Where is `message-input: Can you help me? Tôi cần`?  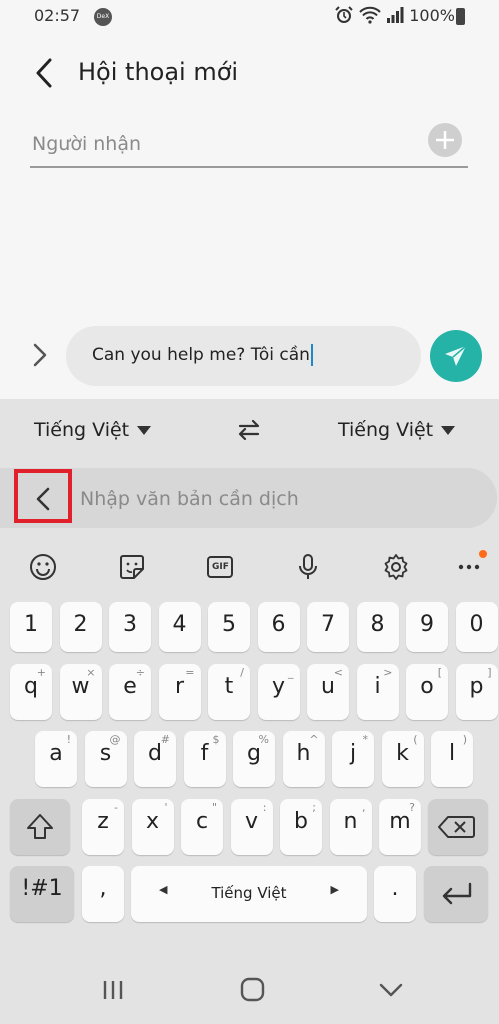
message-input: Can you help me? Tôi cần is located at coordinates (243, 356).